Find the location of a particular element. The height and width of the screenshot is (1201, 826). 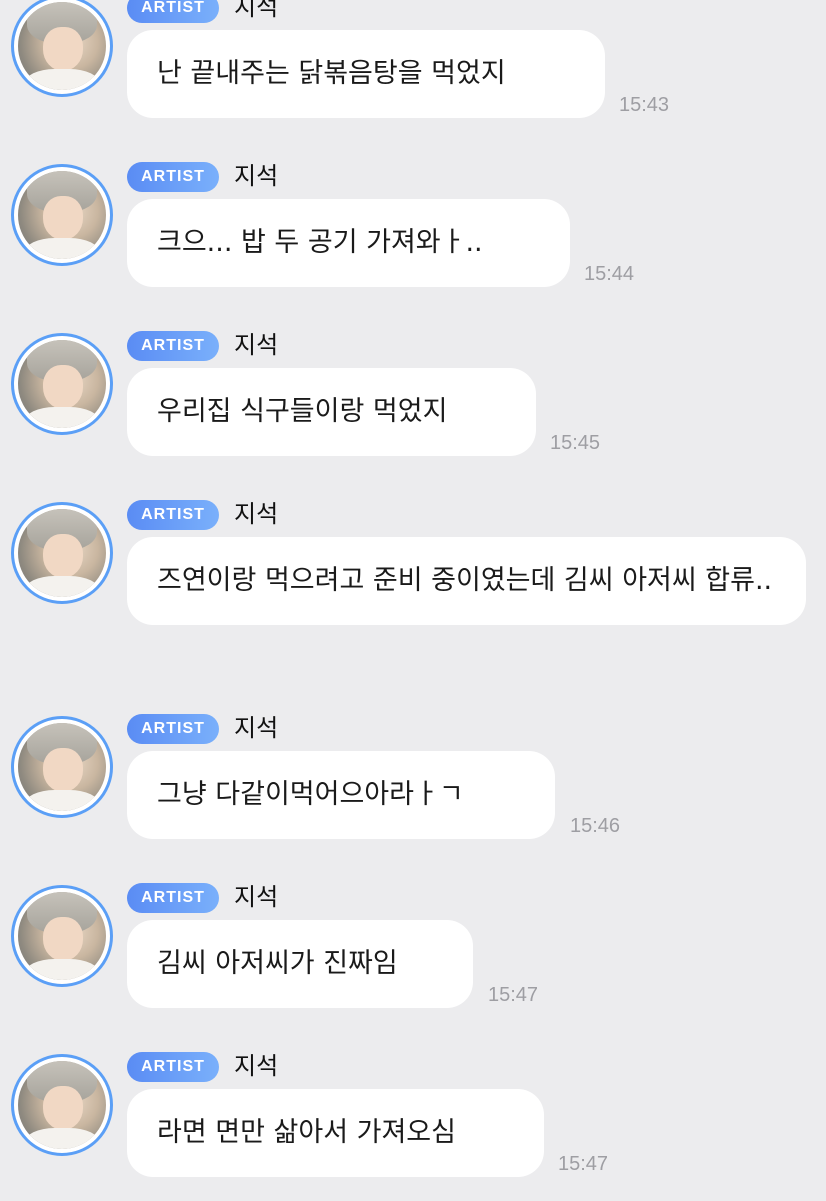

chat-message: ARTIST 지석 우리집 식구들이랑 먹었지 15:45 is located at coordinates (413, 400).